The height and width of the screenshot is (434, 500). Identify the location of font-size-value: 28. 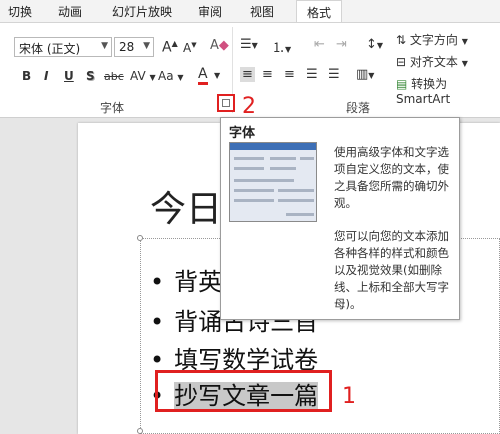
(127, 47).